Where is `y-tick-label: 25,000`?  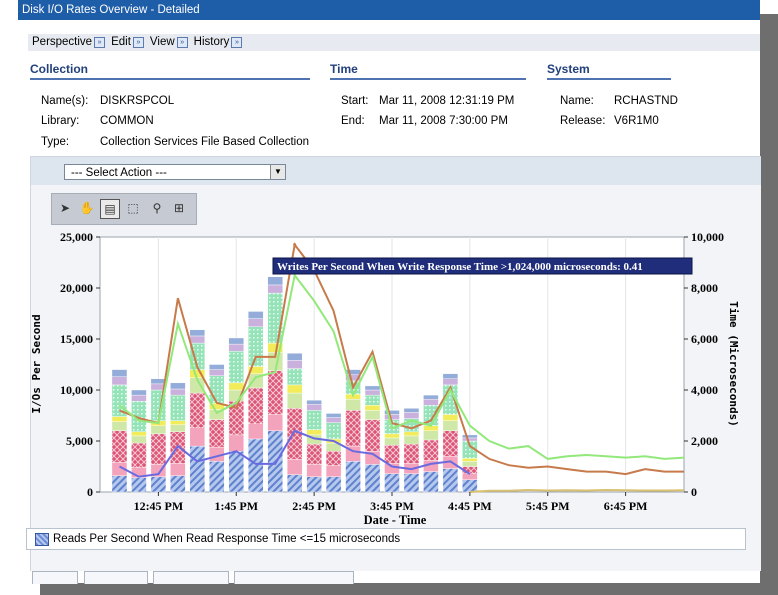
y-tick-label: 25,000 is located at coordinates (76, 237).